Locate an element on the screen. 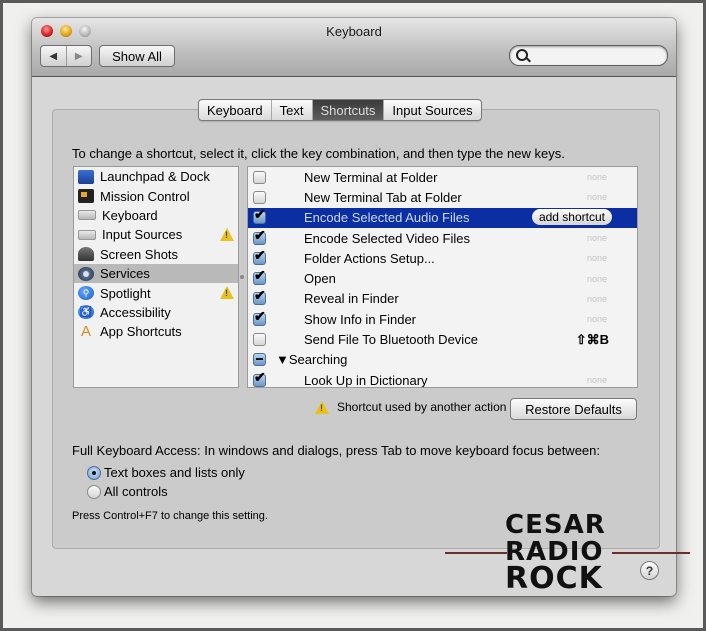 This screenshot has height=631, width=706. search-field is located at coordinates (588, 55).